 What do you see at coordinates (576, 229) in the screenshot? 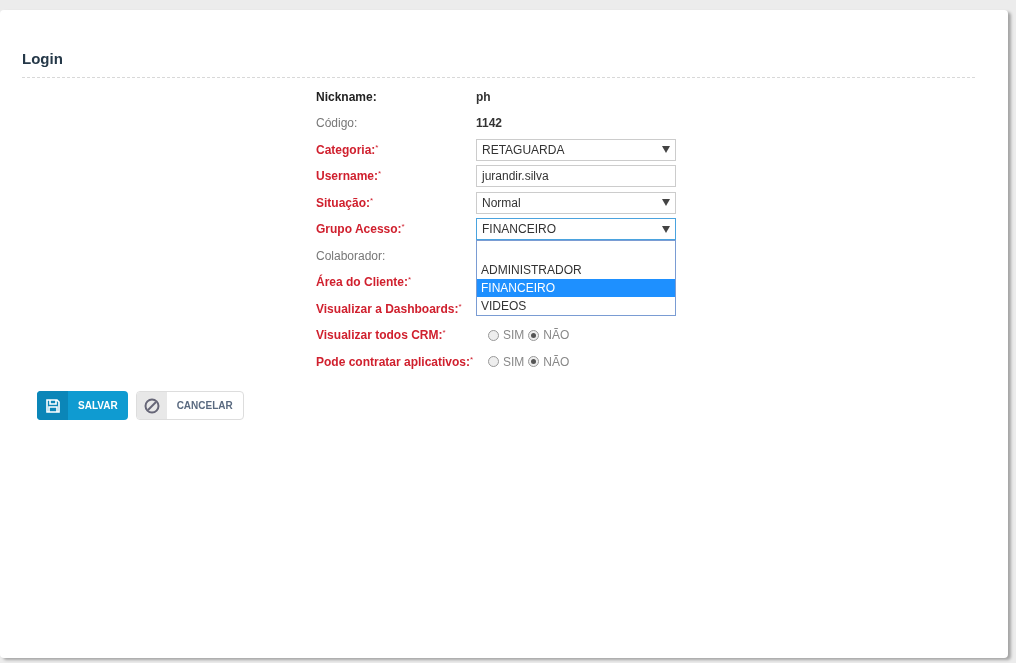
I see `dropdown-select: FINANCEIRO` at bounding box center [576, 229].